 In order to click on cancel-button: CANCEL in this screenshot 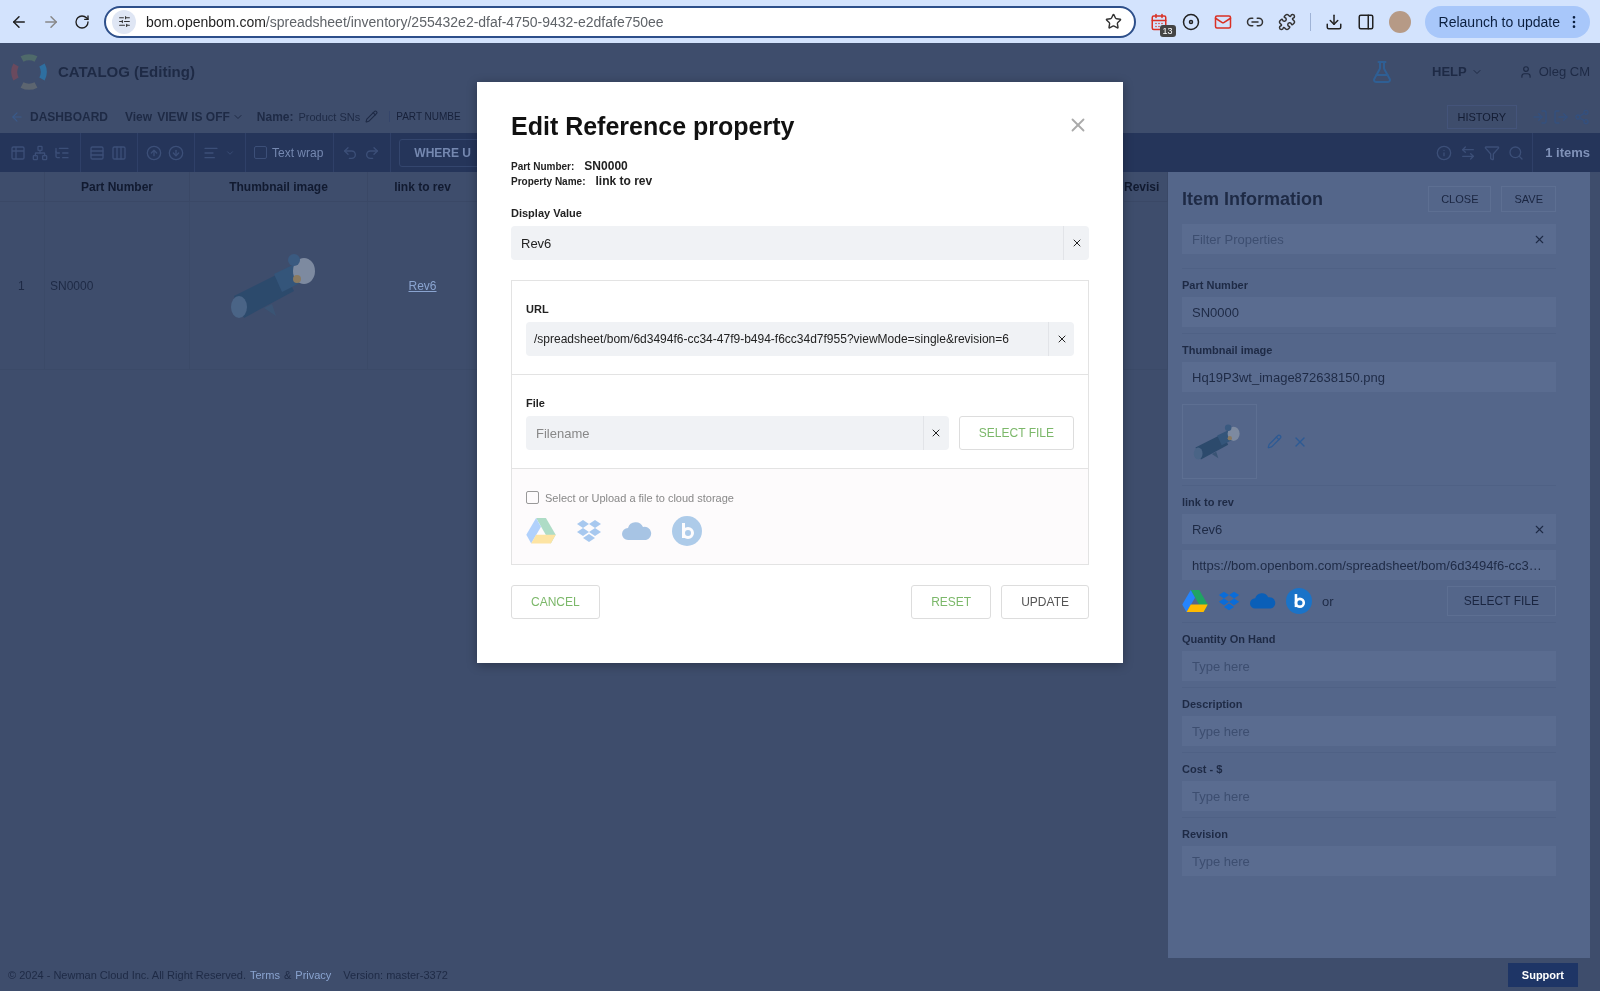, I will do `click(555, 602)`.